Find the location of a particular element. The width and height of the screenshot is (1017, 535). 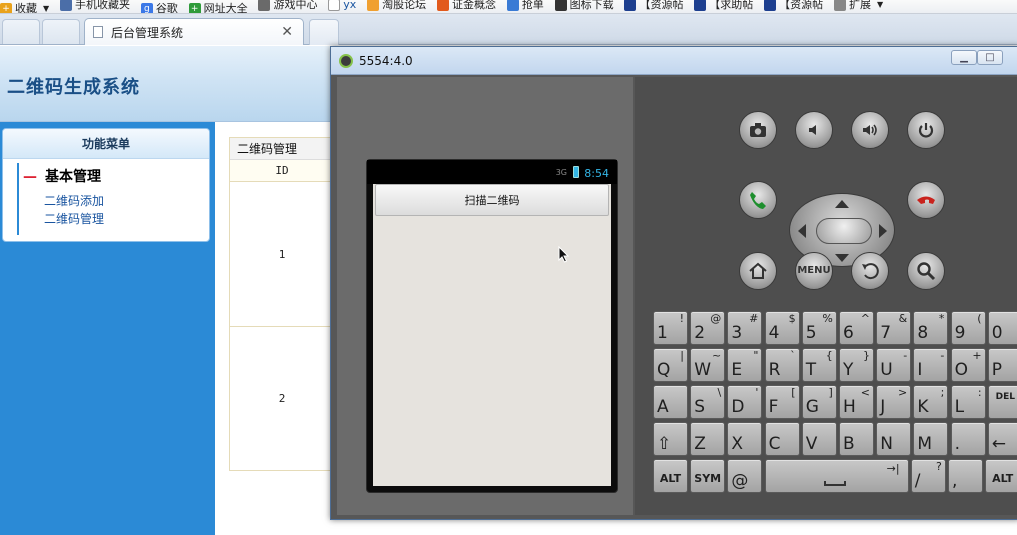

key-del: DEL is located at coordinates (1002, 402).